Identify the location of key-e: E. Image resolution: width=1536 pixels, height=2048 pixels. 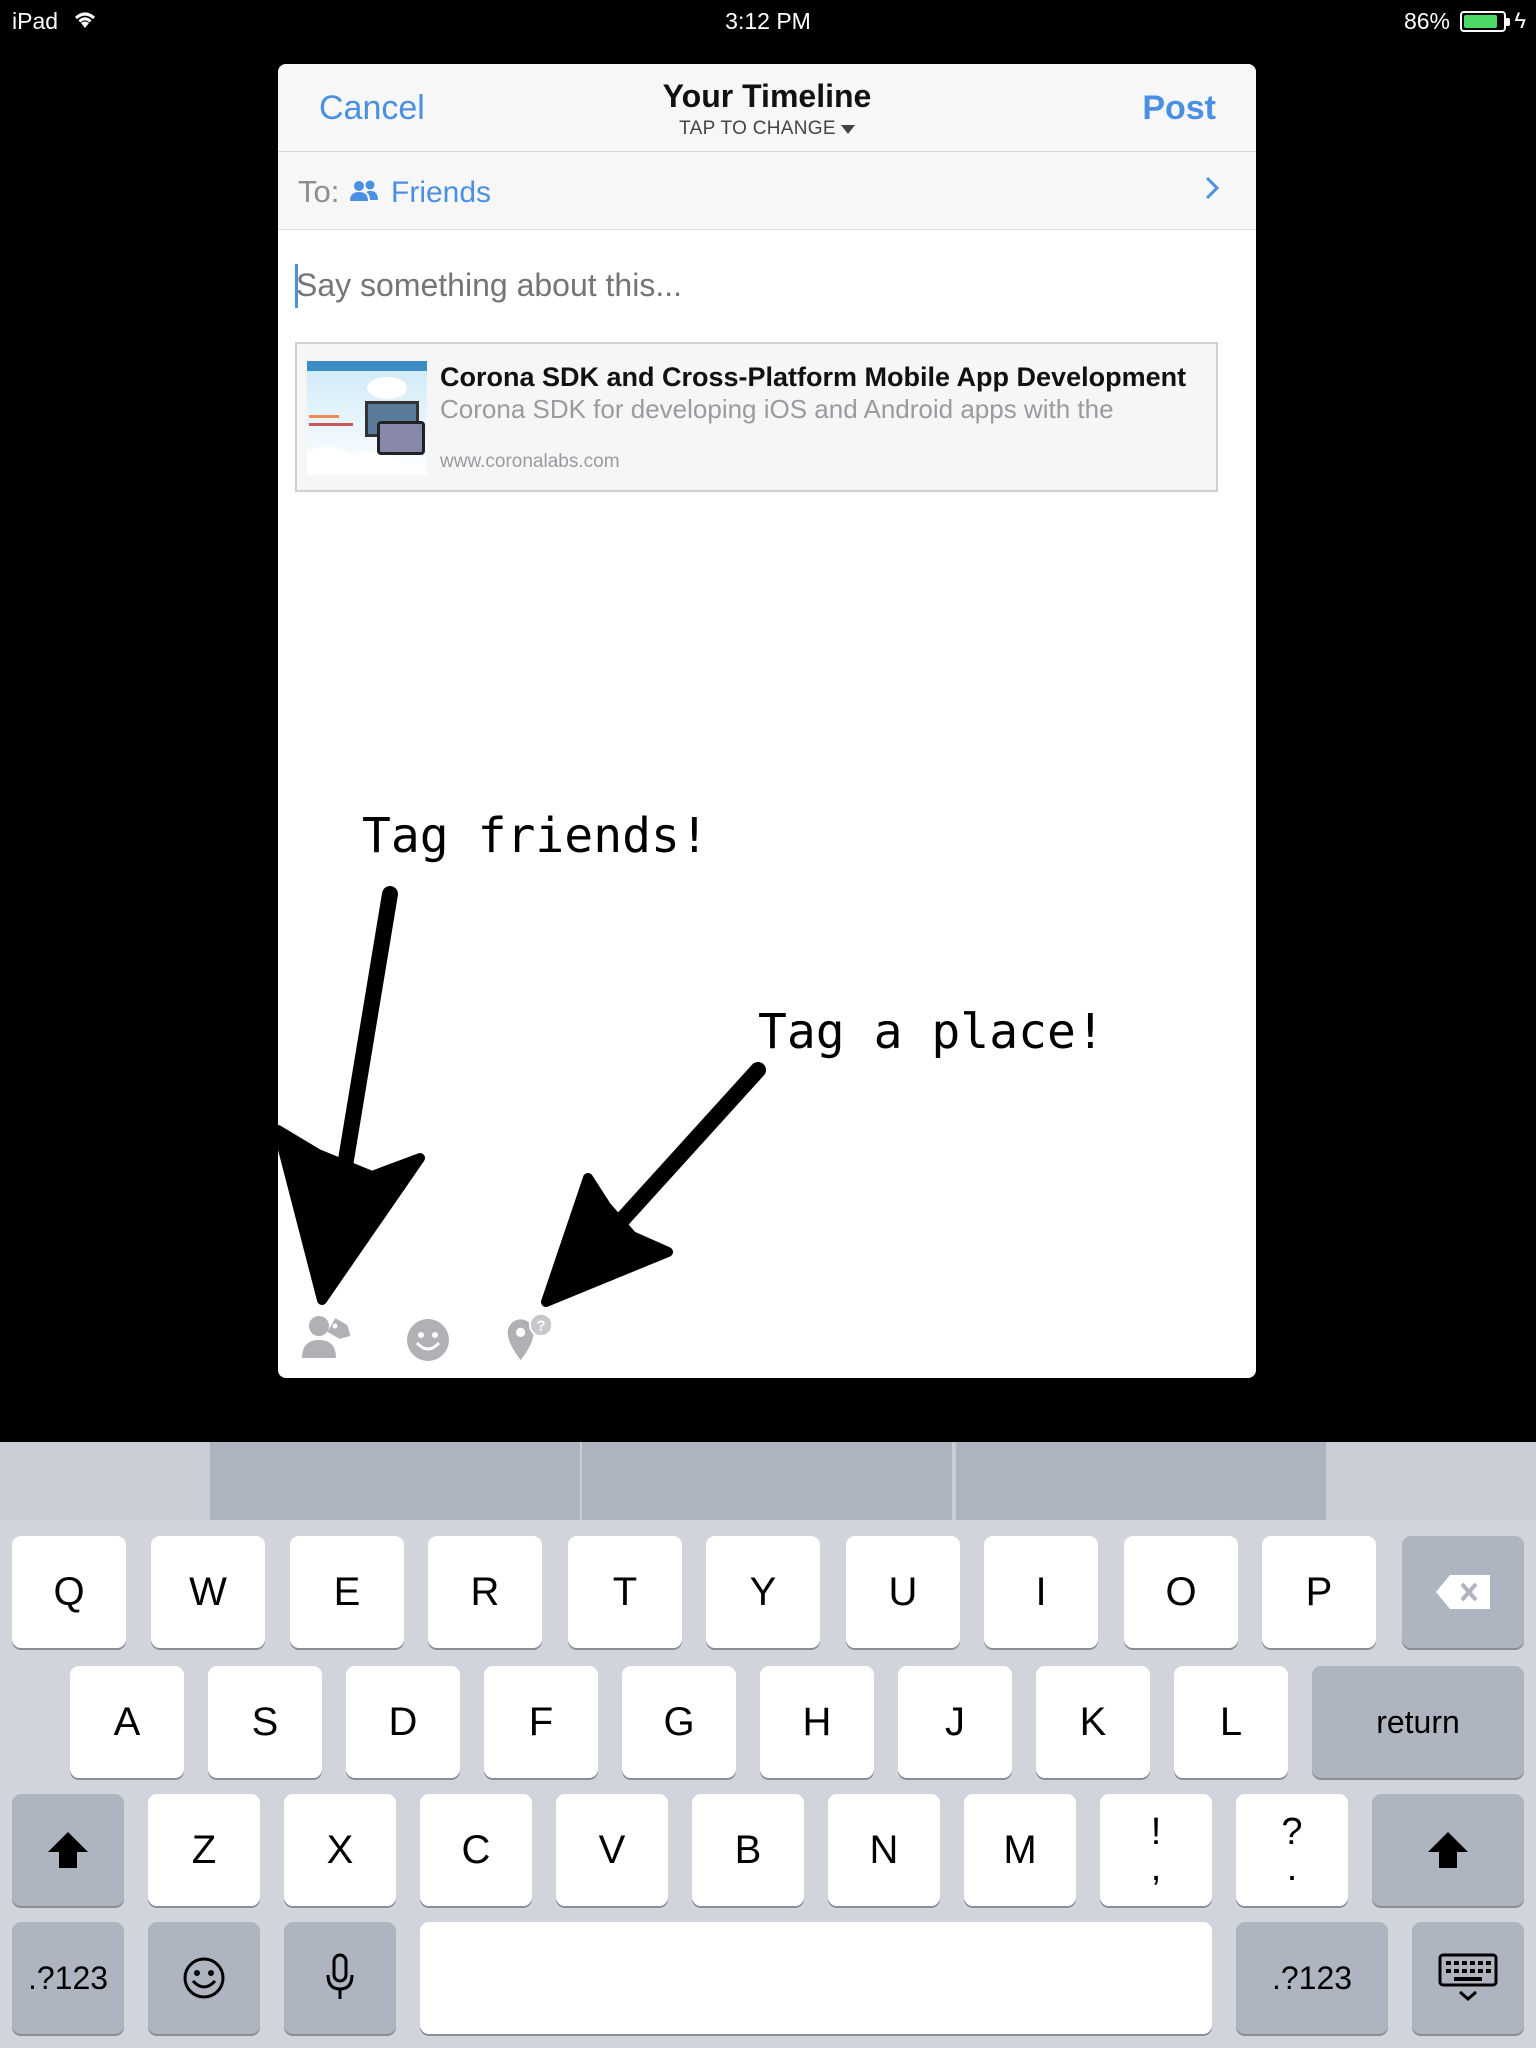
(347, 1592).